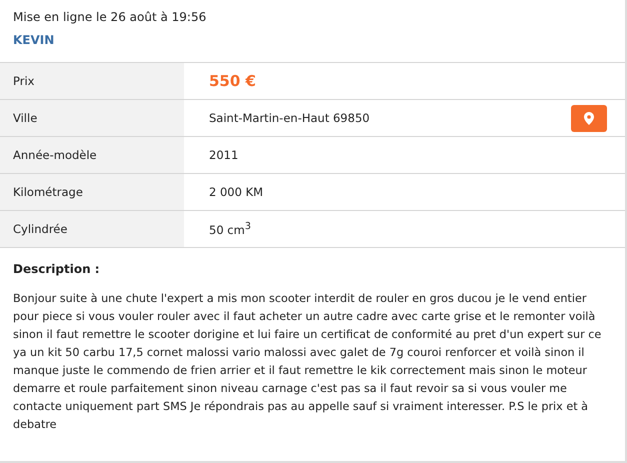  What do you see at coordinates (92, 192) in the screenshot?
I see `detail-label: Kilométrage` at bounding box center [92, 192].